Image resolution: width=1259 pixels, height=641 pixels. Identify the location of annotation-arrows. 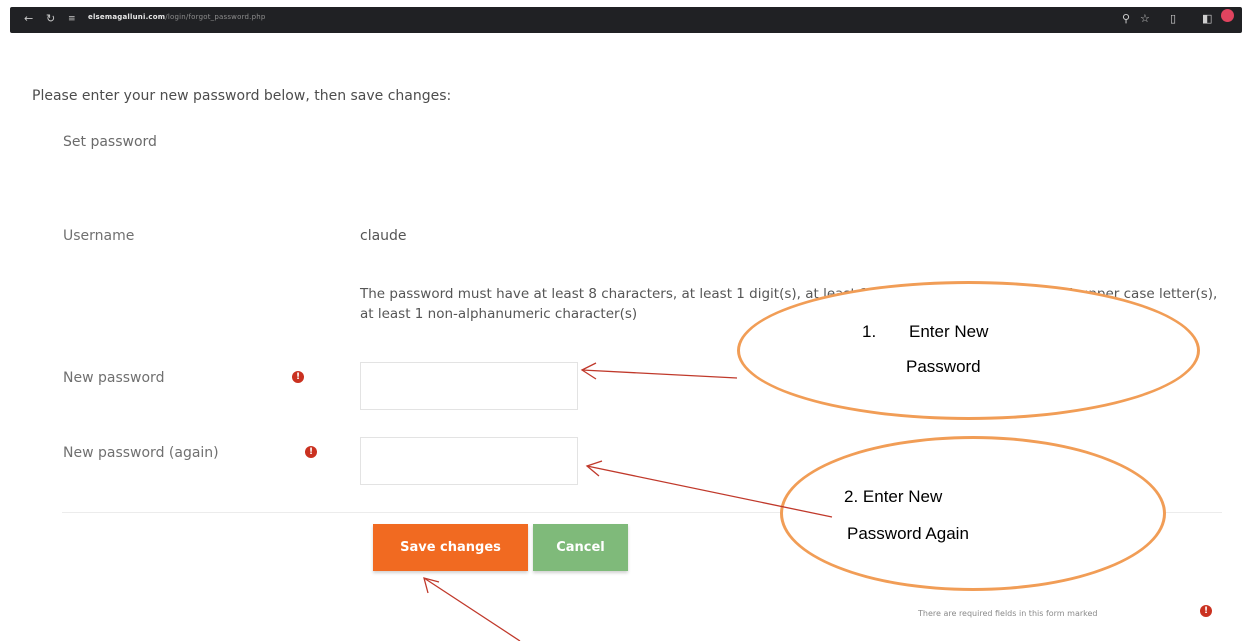
(628, 501).